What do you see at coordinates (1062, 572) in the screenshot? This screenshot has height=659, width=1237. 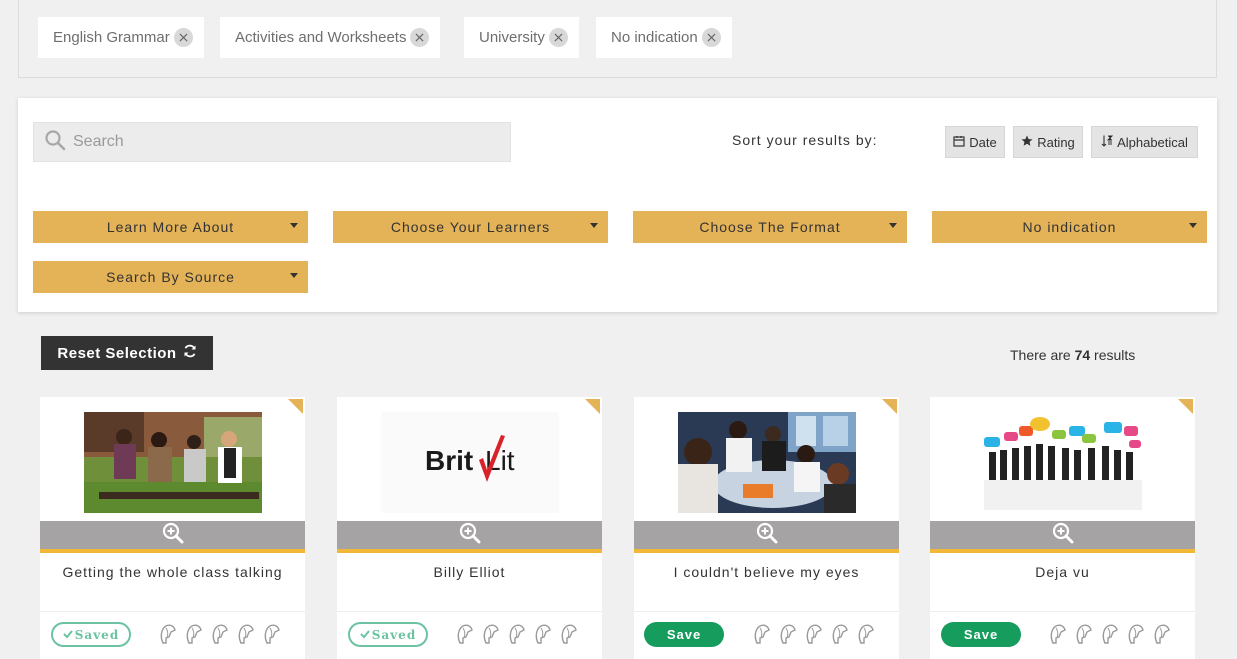 I see `card-title: Deja vu` at bounding box center [1062, 572].